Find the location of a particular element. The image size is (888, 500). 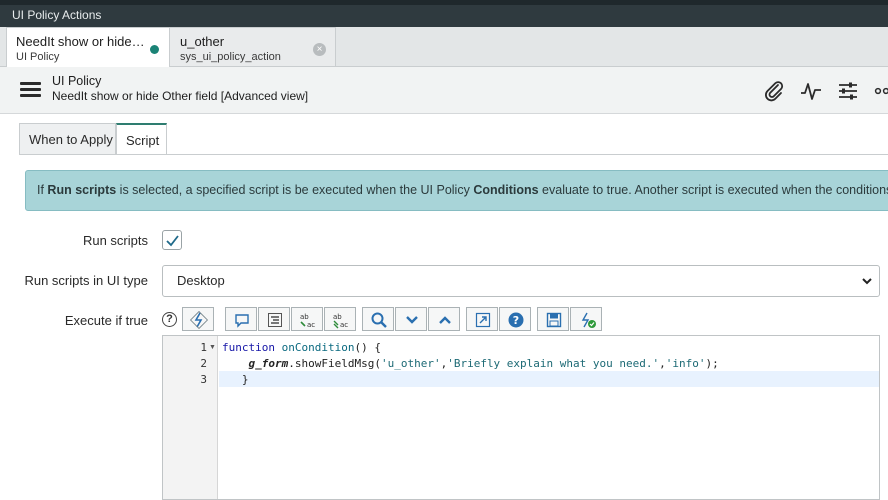

code-line: function onCondition() { is located at coordinates (301, 347).